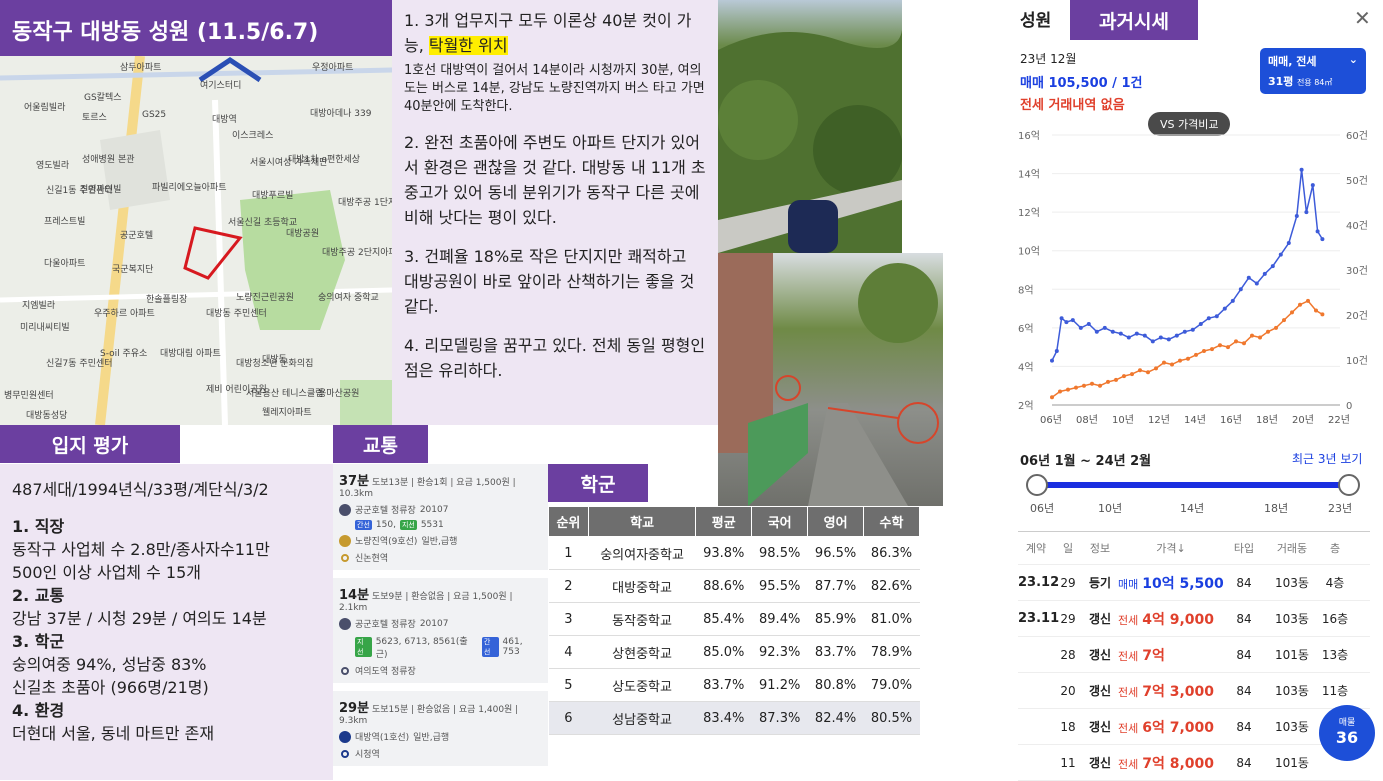 The height and width of the screenshot is (781, 1383). I want to click on tx-row: 23.12 29 등기 매매 10억 5,500 84 103동 4층, so click(1194, 583).